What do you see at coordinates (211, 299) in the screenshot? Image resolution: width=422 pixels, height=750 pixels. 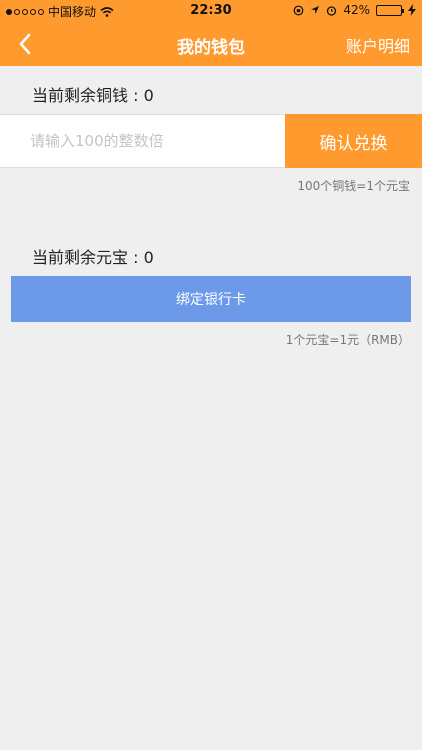 I see `bind-bank-card-button: 绑定银行卡` at bounding box center [211, 299].